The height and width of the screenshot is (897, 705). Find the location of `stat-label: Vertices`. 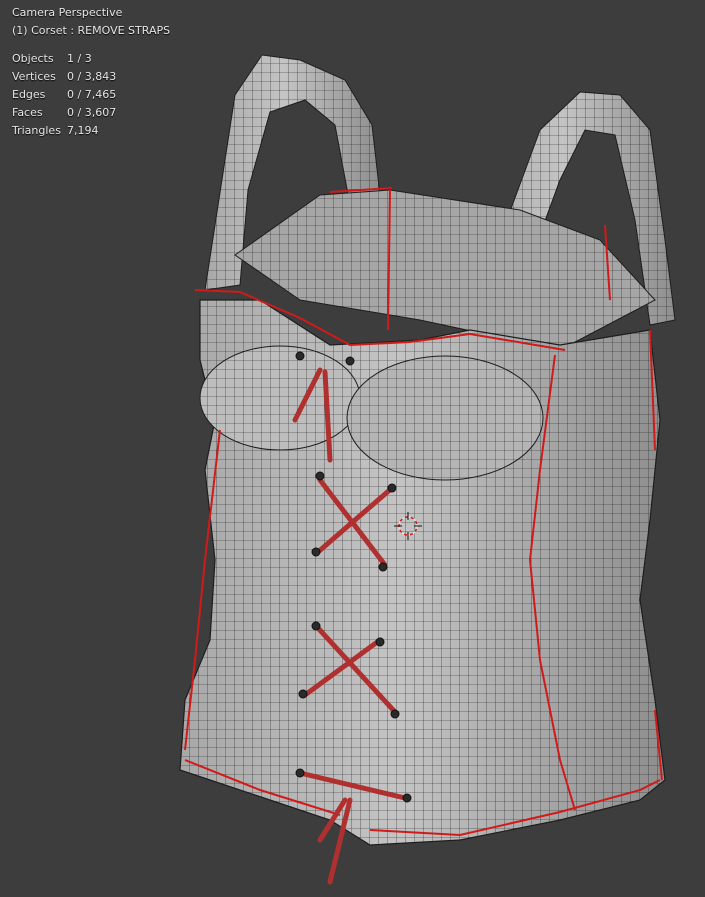

stat-label: Vertices is located at coordinates (34, 76).